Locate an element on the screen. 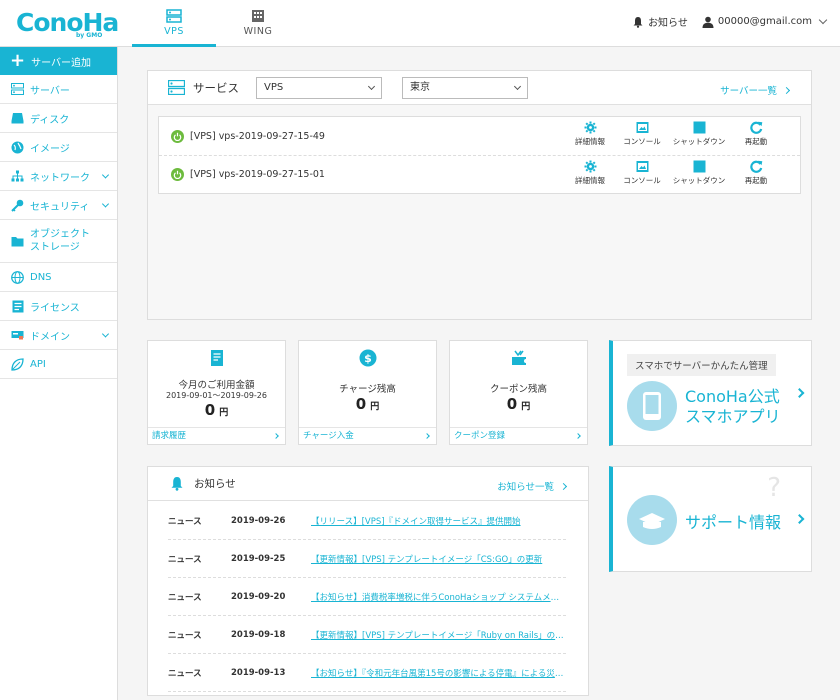 The height and width of the screenshot is (700, 840). coupon-register-link: クーポン登録 is located at coordinates (518, 435).